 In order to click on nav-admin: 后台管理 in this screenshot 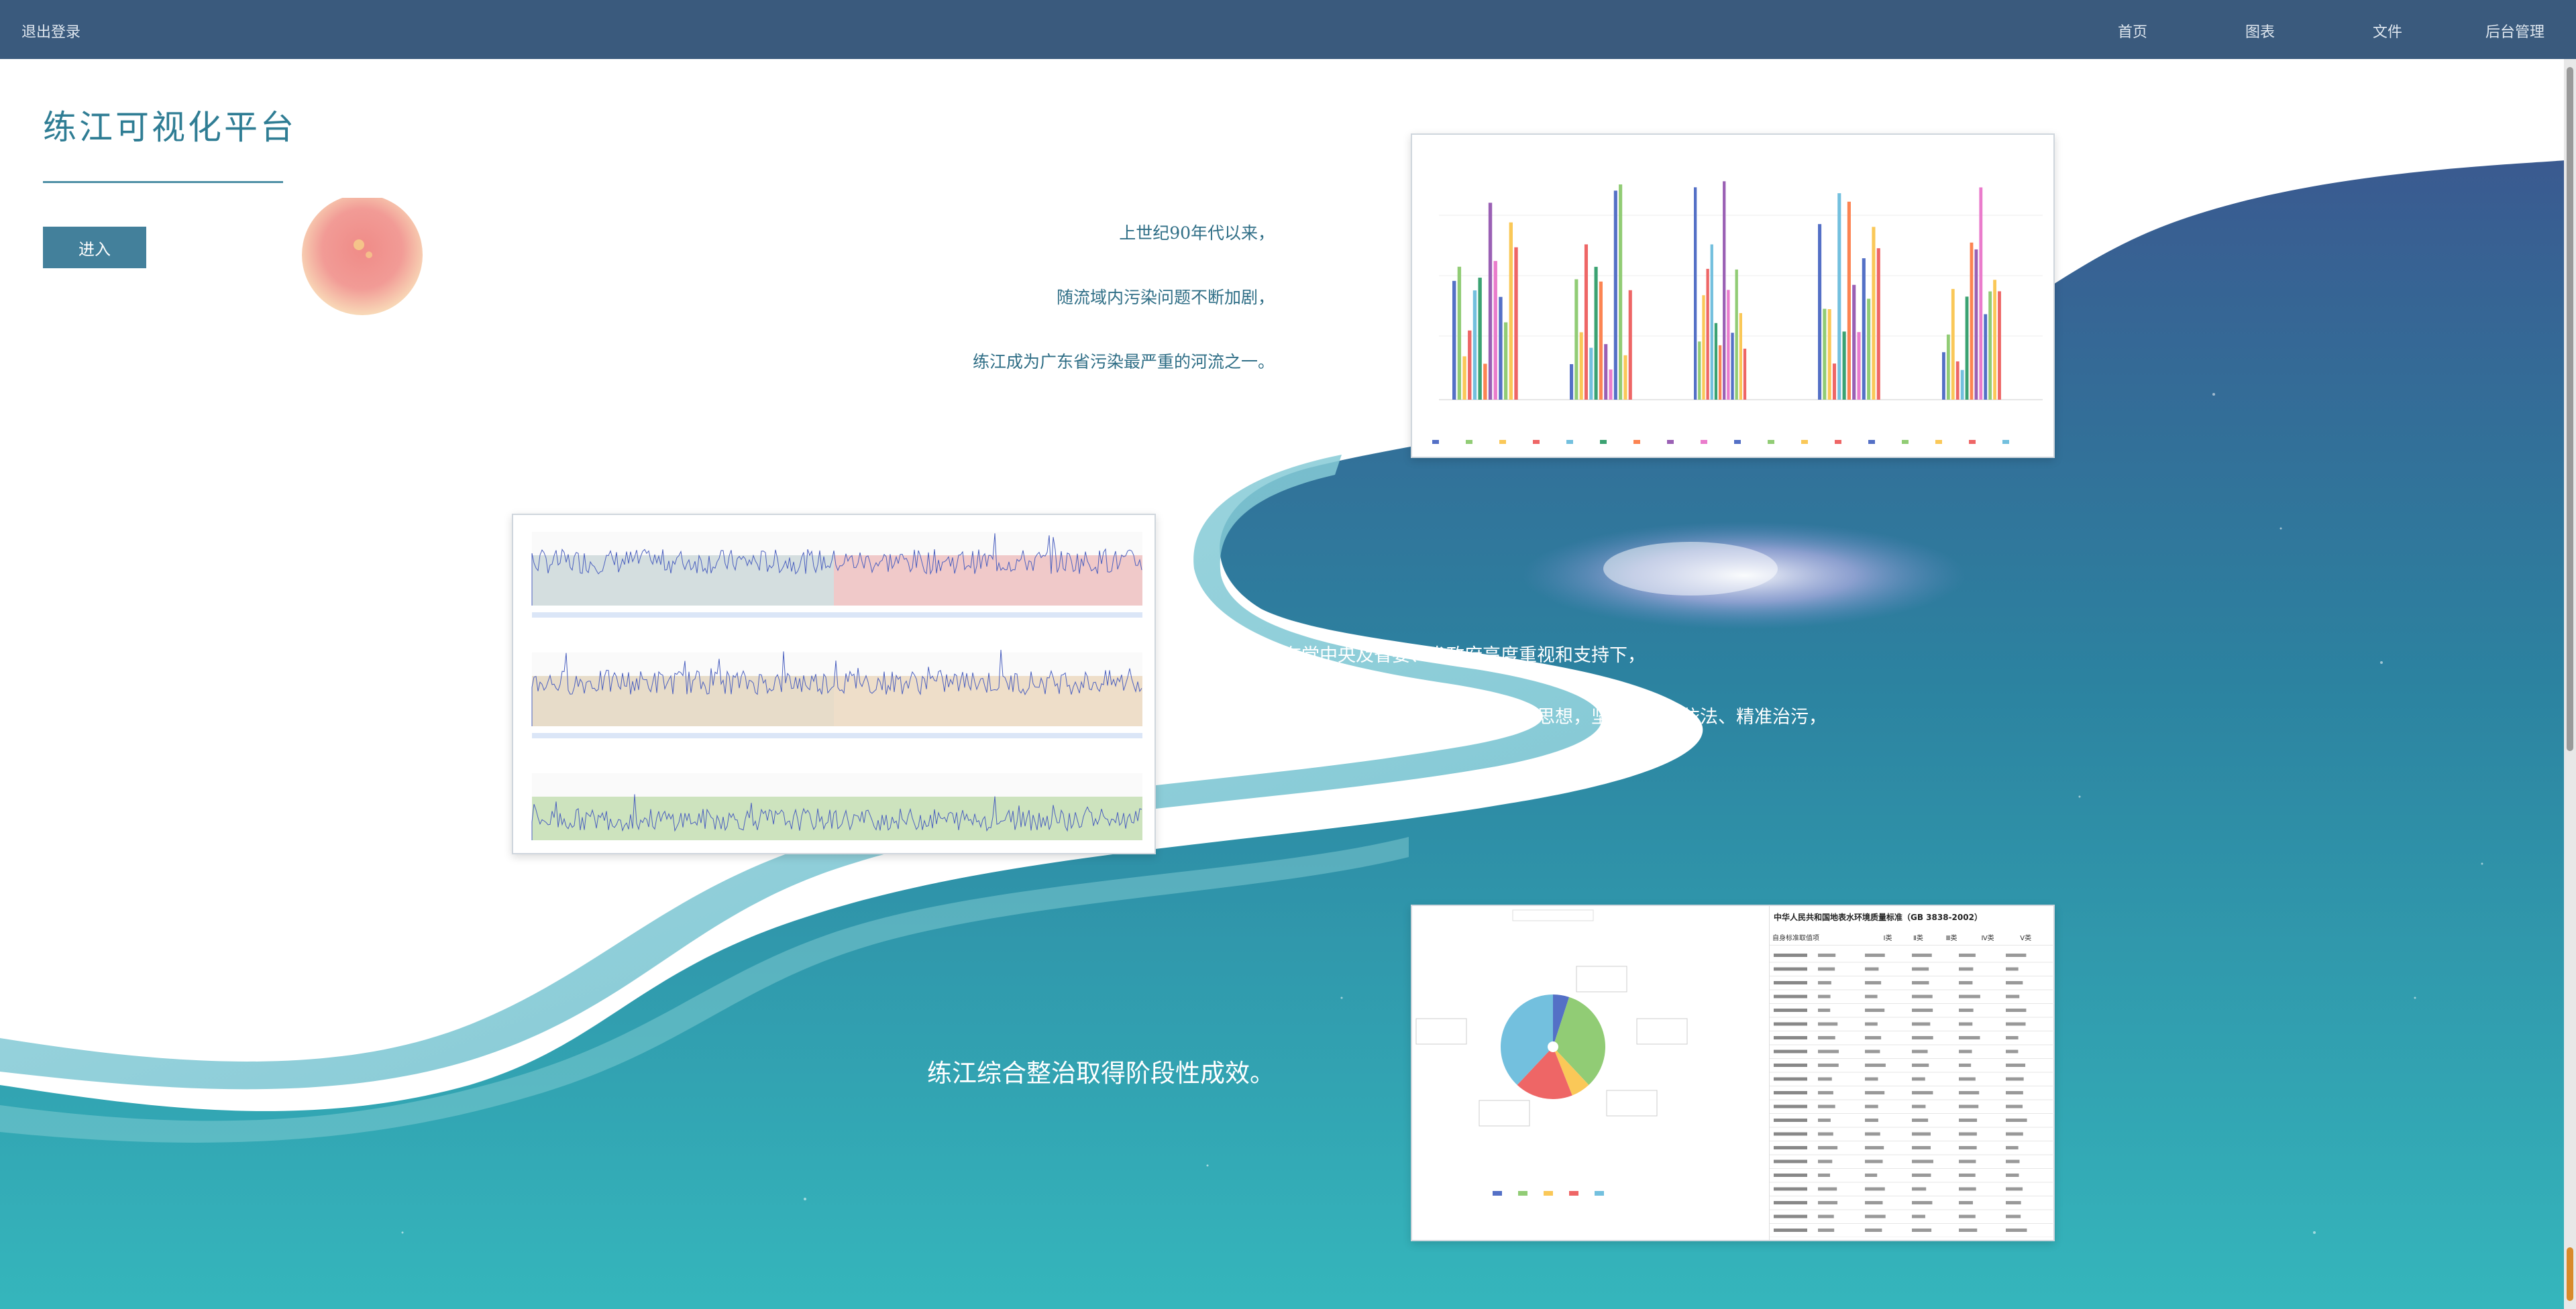, I will do `click(2514, 31)`.